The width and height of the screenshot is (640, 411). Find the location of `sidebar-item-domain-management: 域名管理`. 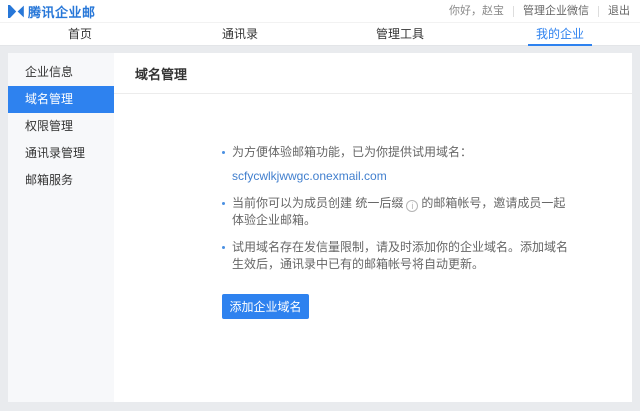

sidebar-item-domain-management: 域名管理 is located at coordinates (61, 99).